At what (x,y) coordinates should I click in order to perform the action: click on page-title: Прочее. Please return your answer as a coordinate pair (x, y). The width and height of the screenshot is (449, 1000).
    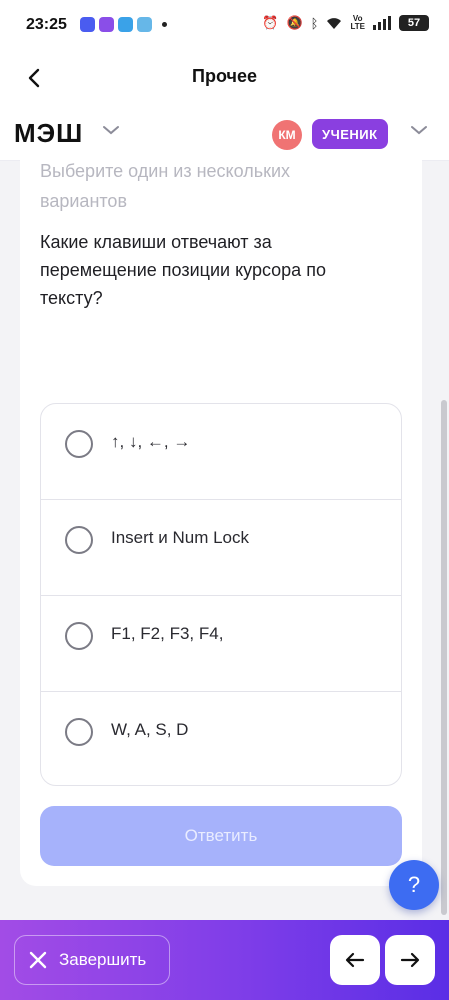
    Looking at the image, I should click on (224, 76).